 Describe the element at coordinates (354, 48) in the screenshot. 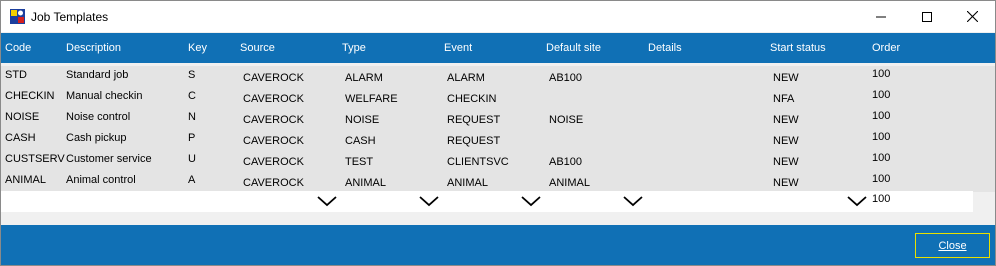

I see `column-header-type: Type` at that location.